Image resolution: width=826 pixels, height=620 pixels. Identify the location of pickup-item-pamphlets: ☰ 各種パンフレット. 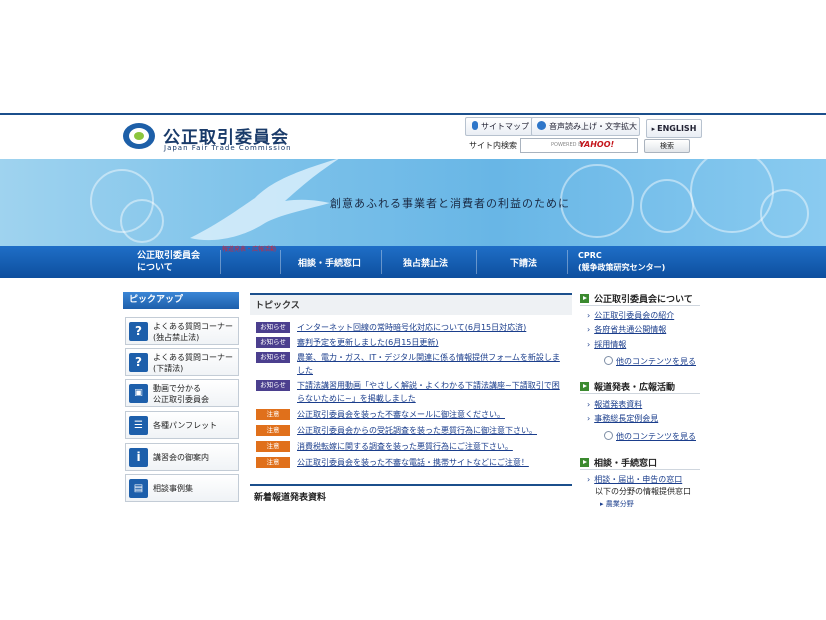
(182, 425).